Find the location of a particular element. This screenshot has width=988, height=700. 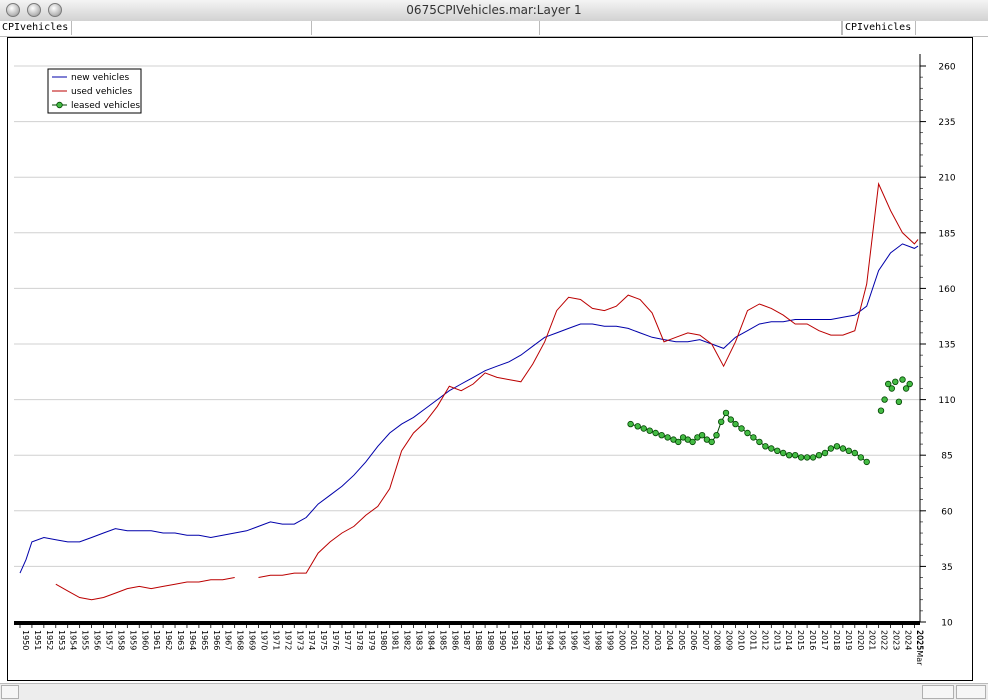

x-tick-label: 1998 is located at coordinates (597, 640).